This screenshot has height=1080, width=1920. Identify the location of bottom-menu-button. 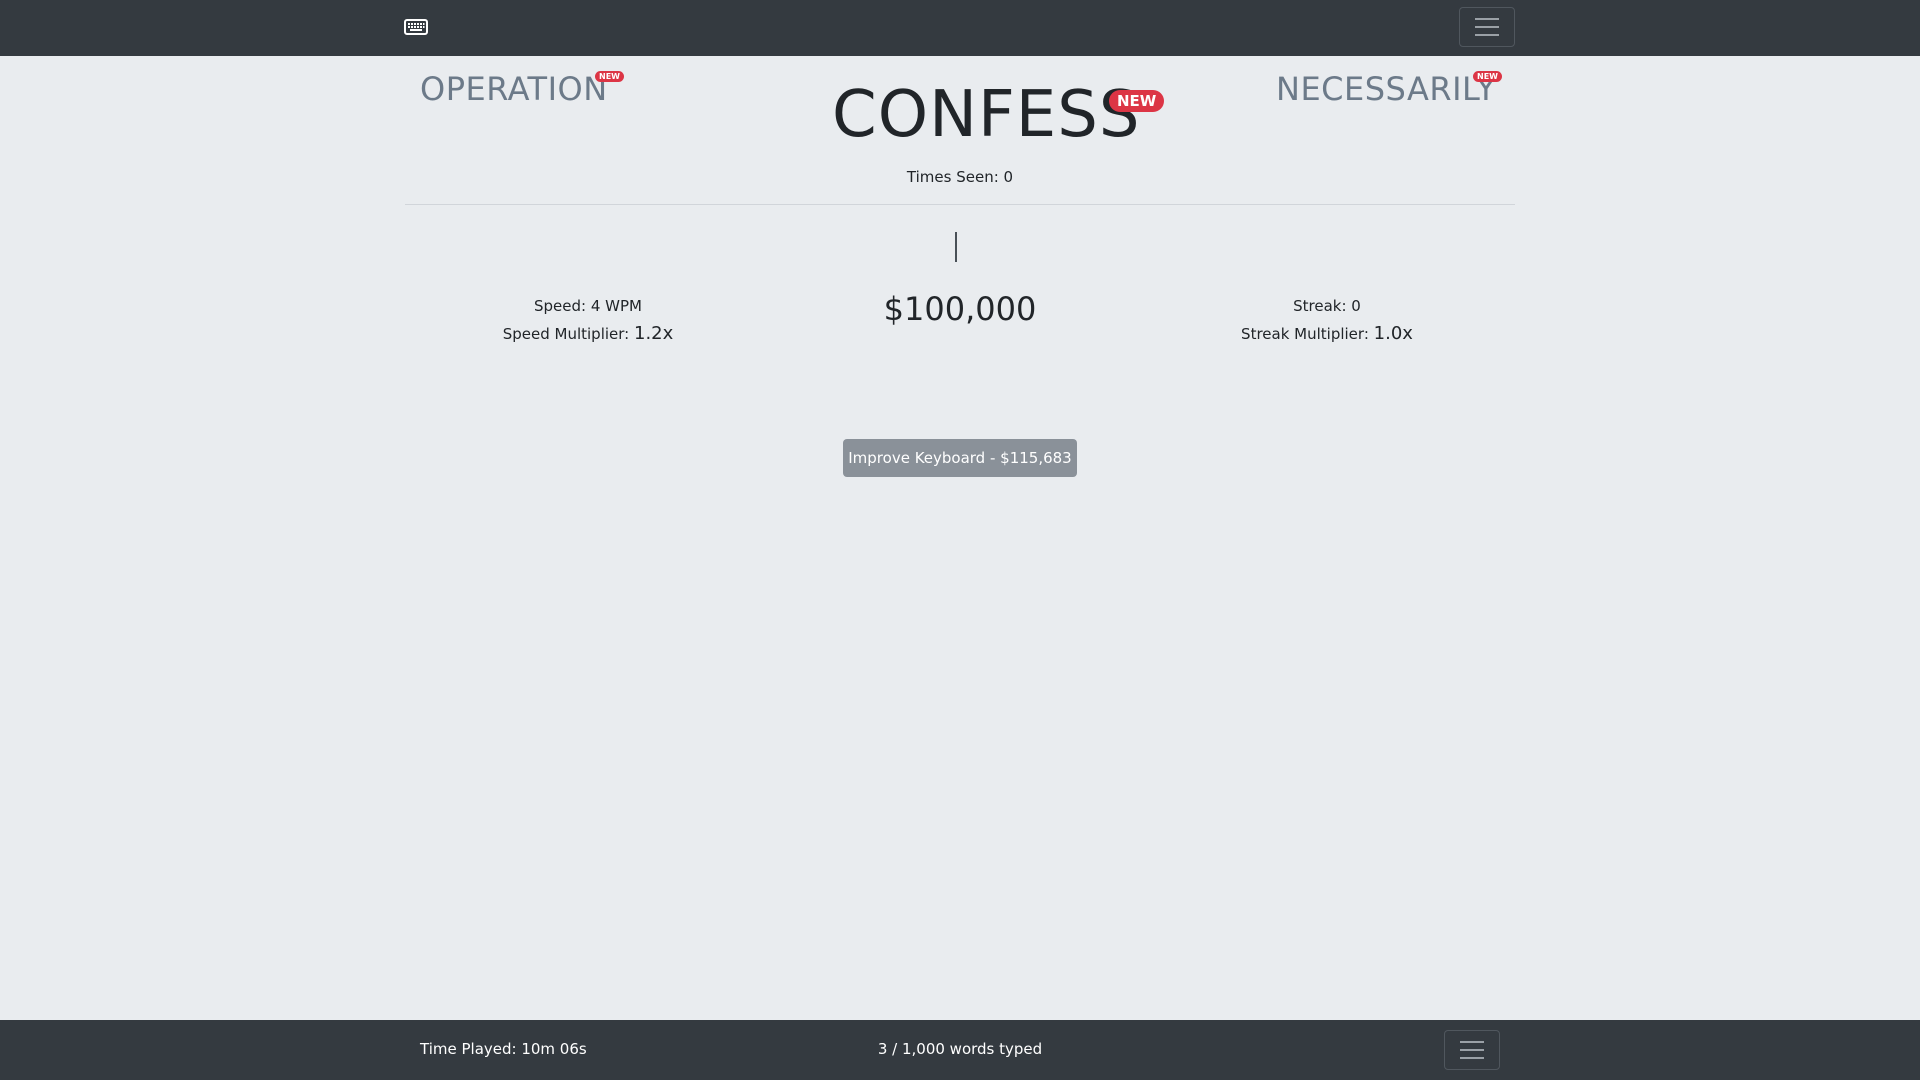
(1472, 1050).